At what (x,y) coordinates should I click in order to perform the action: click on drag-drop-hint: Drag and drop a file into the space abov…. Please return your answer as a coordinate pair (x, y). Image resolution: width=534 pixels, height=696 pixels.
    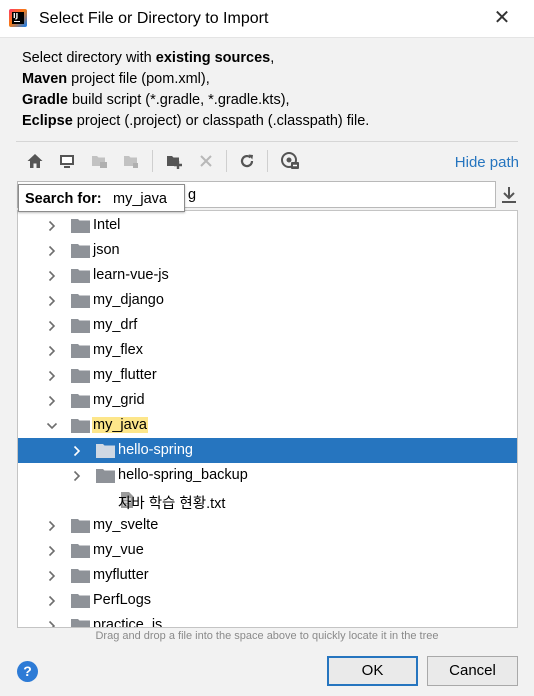
    Looking at the image, I should click on (267, 636).